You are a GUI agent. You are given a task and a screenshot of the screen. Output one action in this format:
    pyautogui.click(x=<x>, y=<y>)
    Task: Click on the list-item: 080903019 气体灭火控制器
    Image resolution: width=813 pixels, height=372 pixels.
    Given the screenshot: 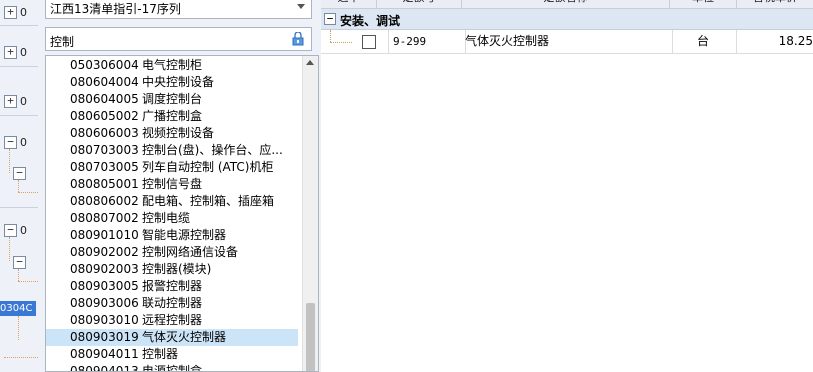 What is the action you would take?
    pyautogui.click(x=172, y=337)
    